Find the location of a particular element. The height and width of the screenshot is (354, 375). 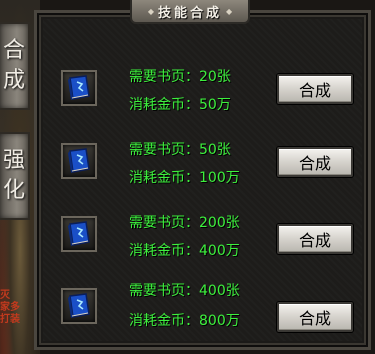

title-ornament-left-icon: ◆ is located at coordinates (150, 11).